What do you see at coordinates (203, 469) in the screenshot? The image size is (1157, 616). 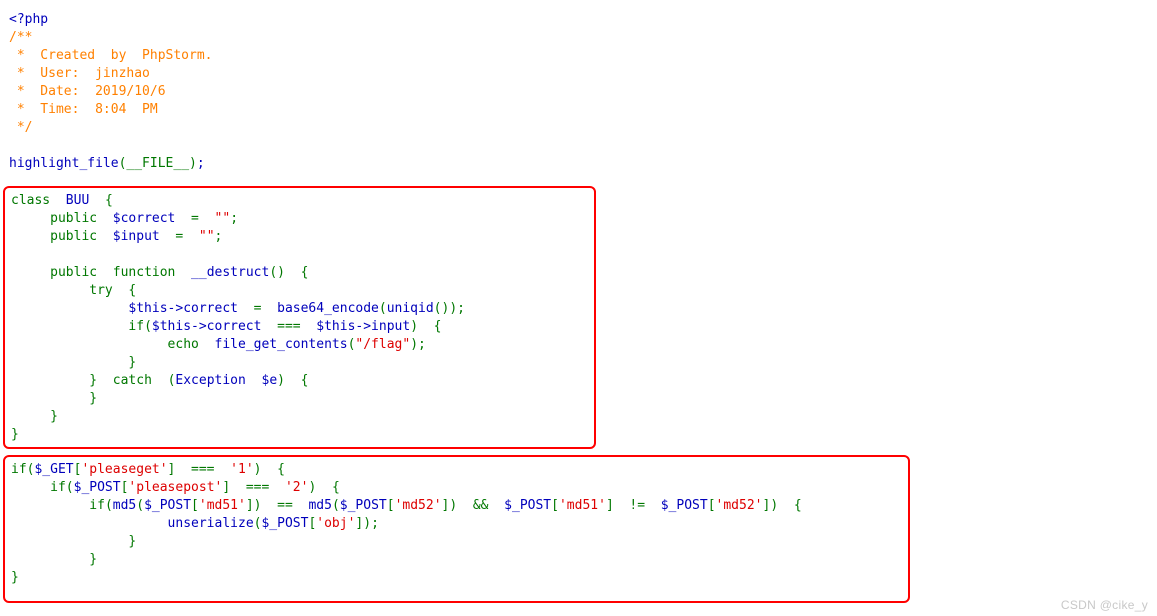 I see `logic-if-0-operator: ===` at bounding box center [203, 469].